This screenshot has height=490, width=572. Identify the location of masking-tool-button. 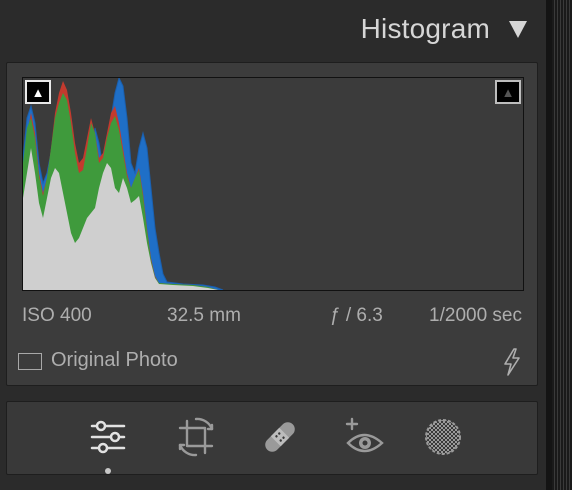
(443, 437).